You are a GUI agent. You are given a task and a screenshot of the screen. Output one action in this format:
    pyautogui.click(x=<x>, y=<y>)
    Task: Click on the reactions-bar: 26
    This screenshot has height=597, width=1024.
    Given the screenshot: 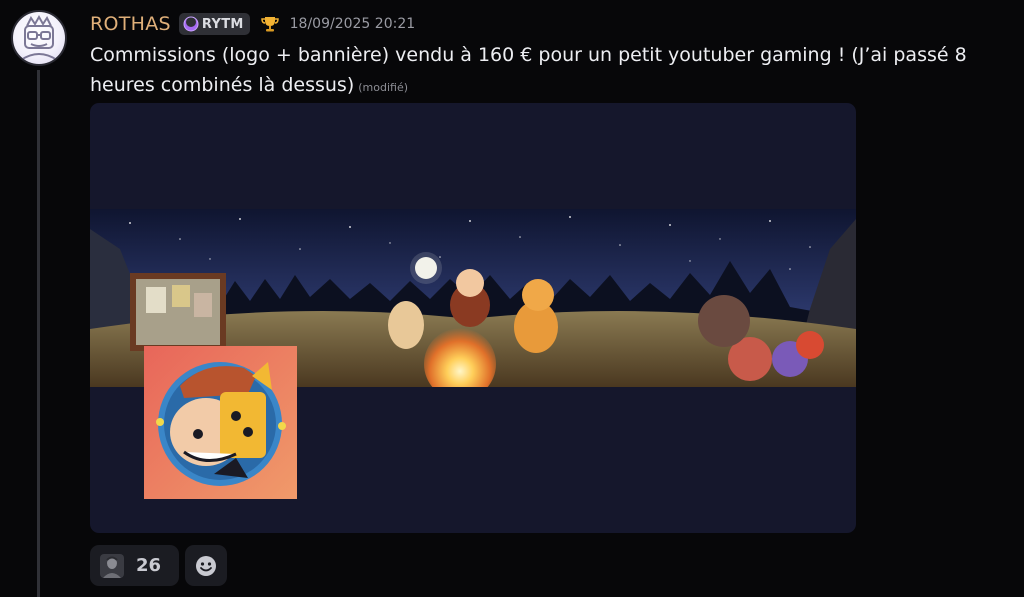 What is the action you would take?
    pyautogui.click(x=158, y=565)
    